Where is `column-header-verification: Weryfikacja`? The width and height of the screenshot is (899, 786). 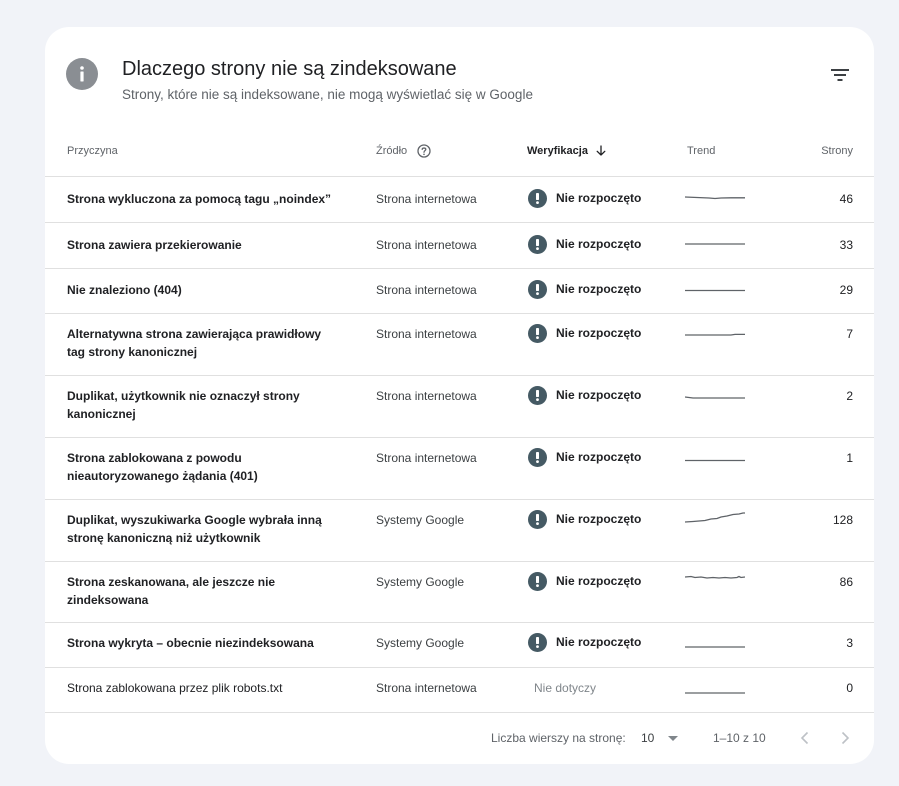 column-header-verification: Weryfikacja is located at coordinates (567, 151).